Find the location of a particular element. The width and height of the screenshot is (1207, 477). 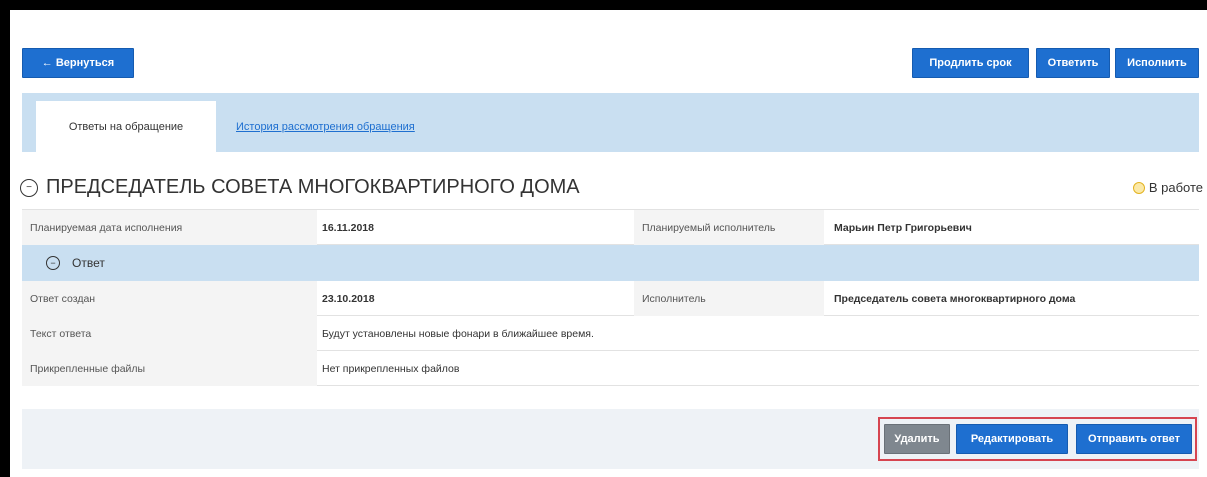

planned-date-label: Планируемая дата исполнения is located at coordinates (106, 227).